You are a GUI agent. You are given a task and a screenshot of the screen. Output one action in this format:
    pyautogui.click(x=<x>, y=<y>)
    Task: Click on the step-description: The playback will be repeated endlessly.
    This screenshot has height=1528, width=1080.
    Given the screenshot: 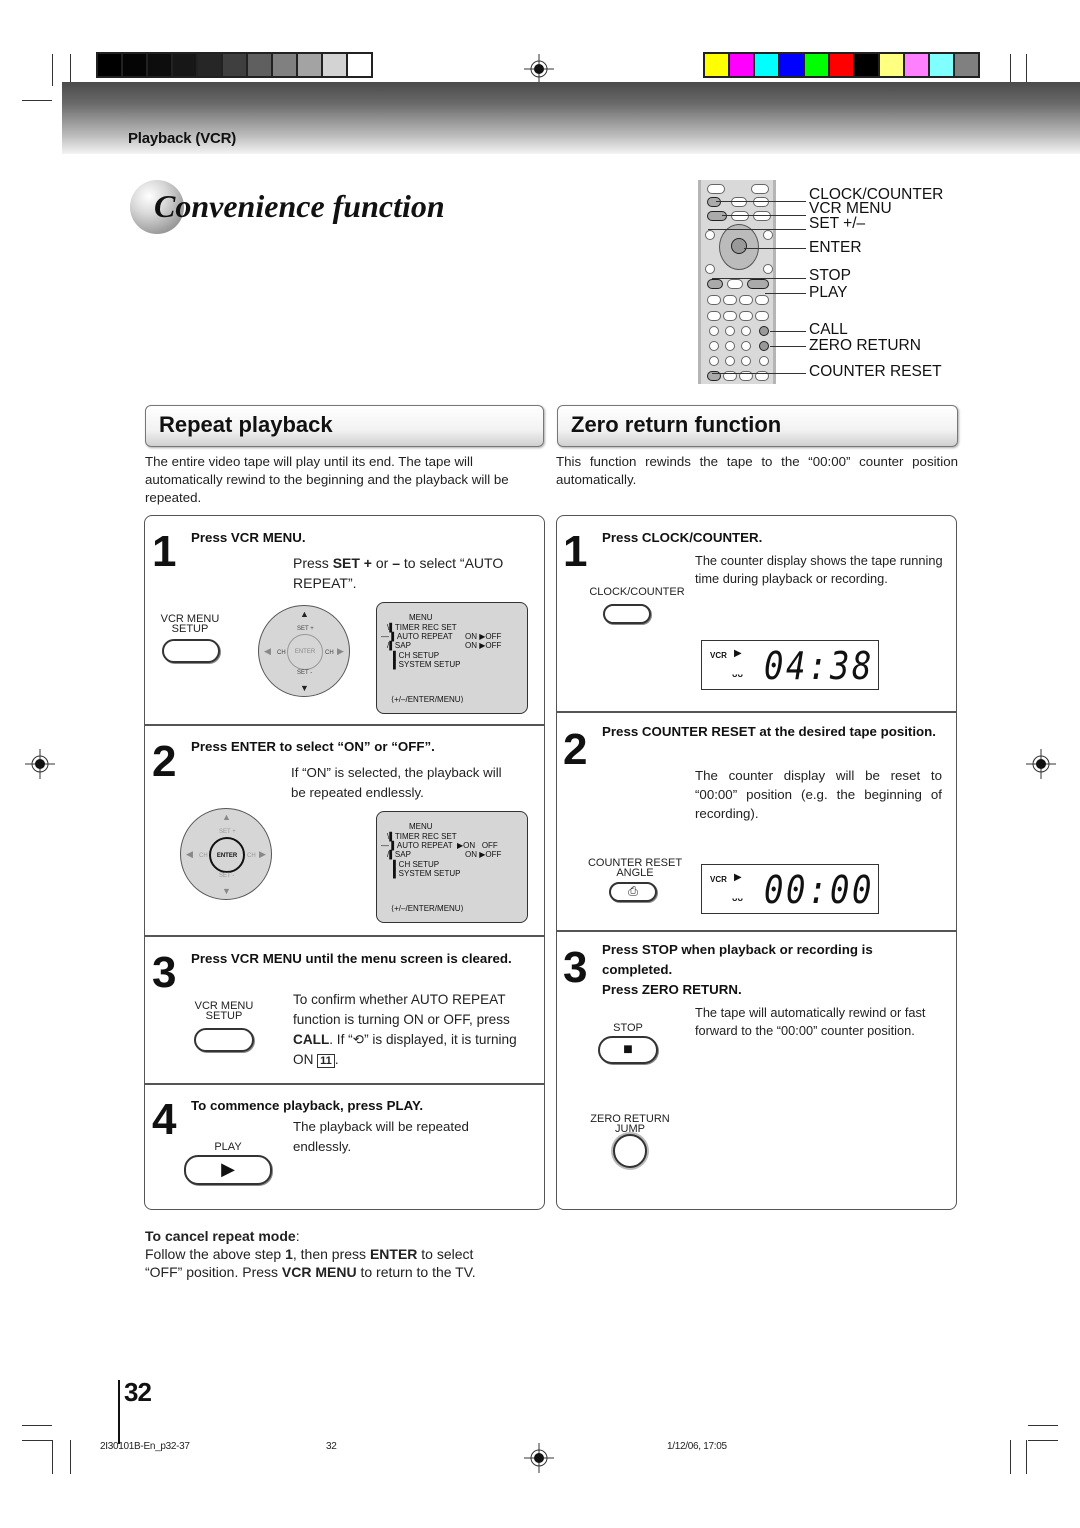 What is the action you would take?
    pyautogui.click(x=381, y=1136)
    